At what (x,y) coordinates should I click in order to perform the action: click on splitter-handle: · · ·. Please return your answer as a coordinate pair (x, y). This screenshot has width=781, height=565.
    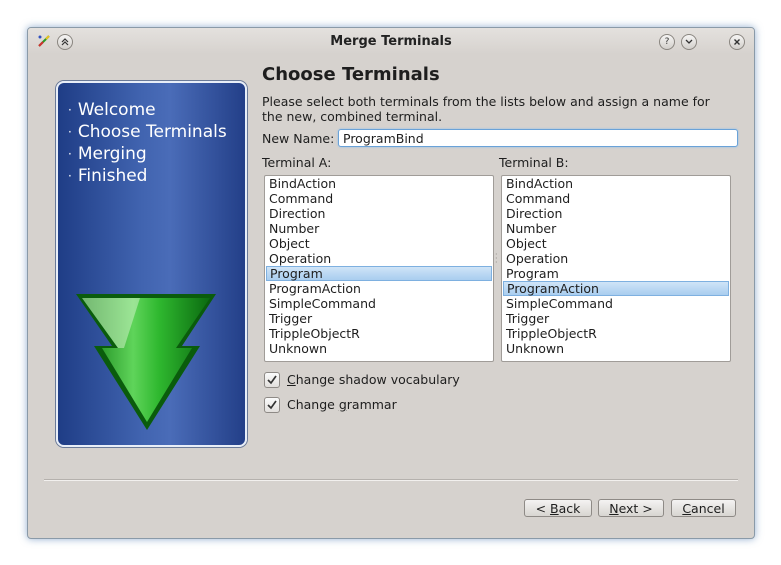
    Looking at the image, I should click on (496, 259).